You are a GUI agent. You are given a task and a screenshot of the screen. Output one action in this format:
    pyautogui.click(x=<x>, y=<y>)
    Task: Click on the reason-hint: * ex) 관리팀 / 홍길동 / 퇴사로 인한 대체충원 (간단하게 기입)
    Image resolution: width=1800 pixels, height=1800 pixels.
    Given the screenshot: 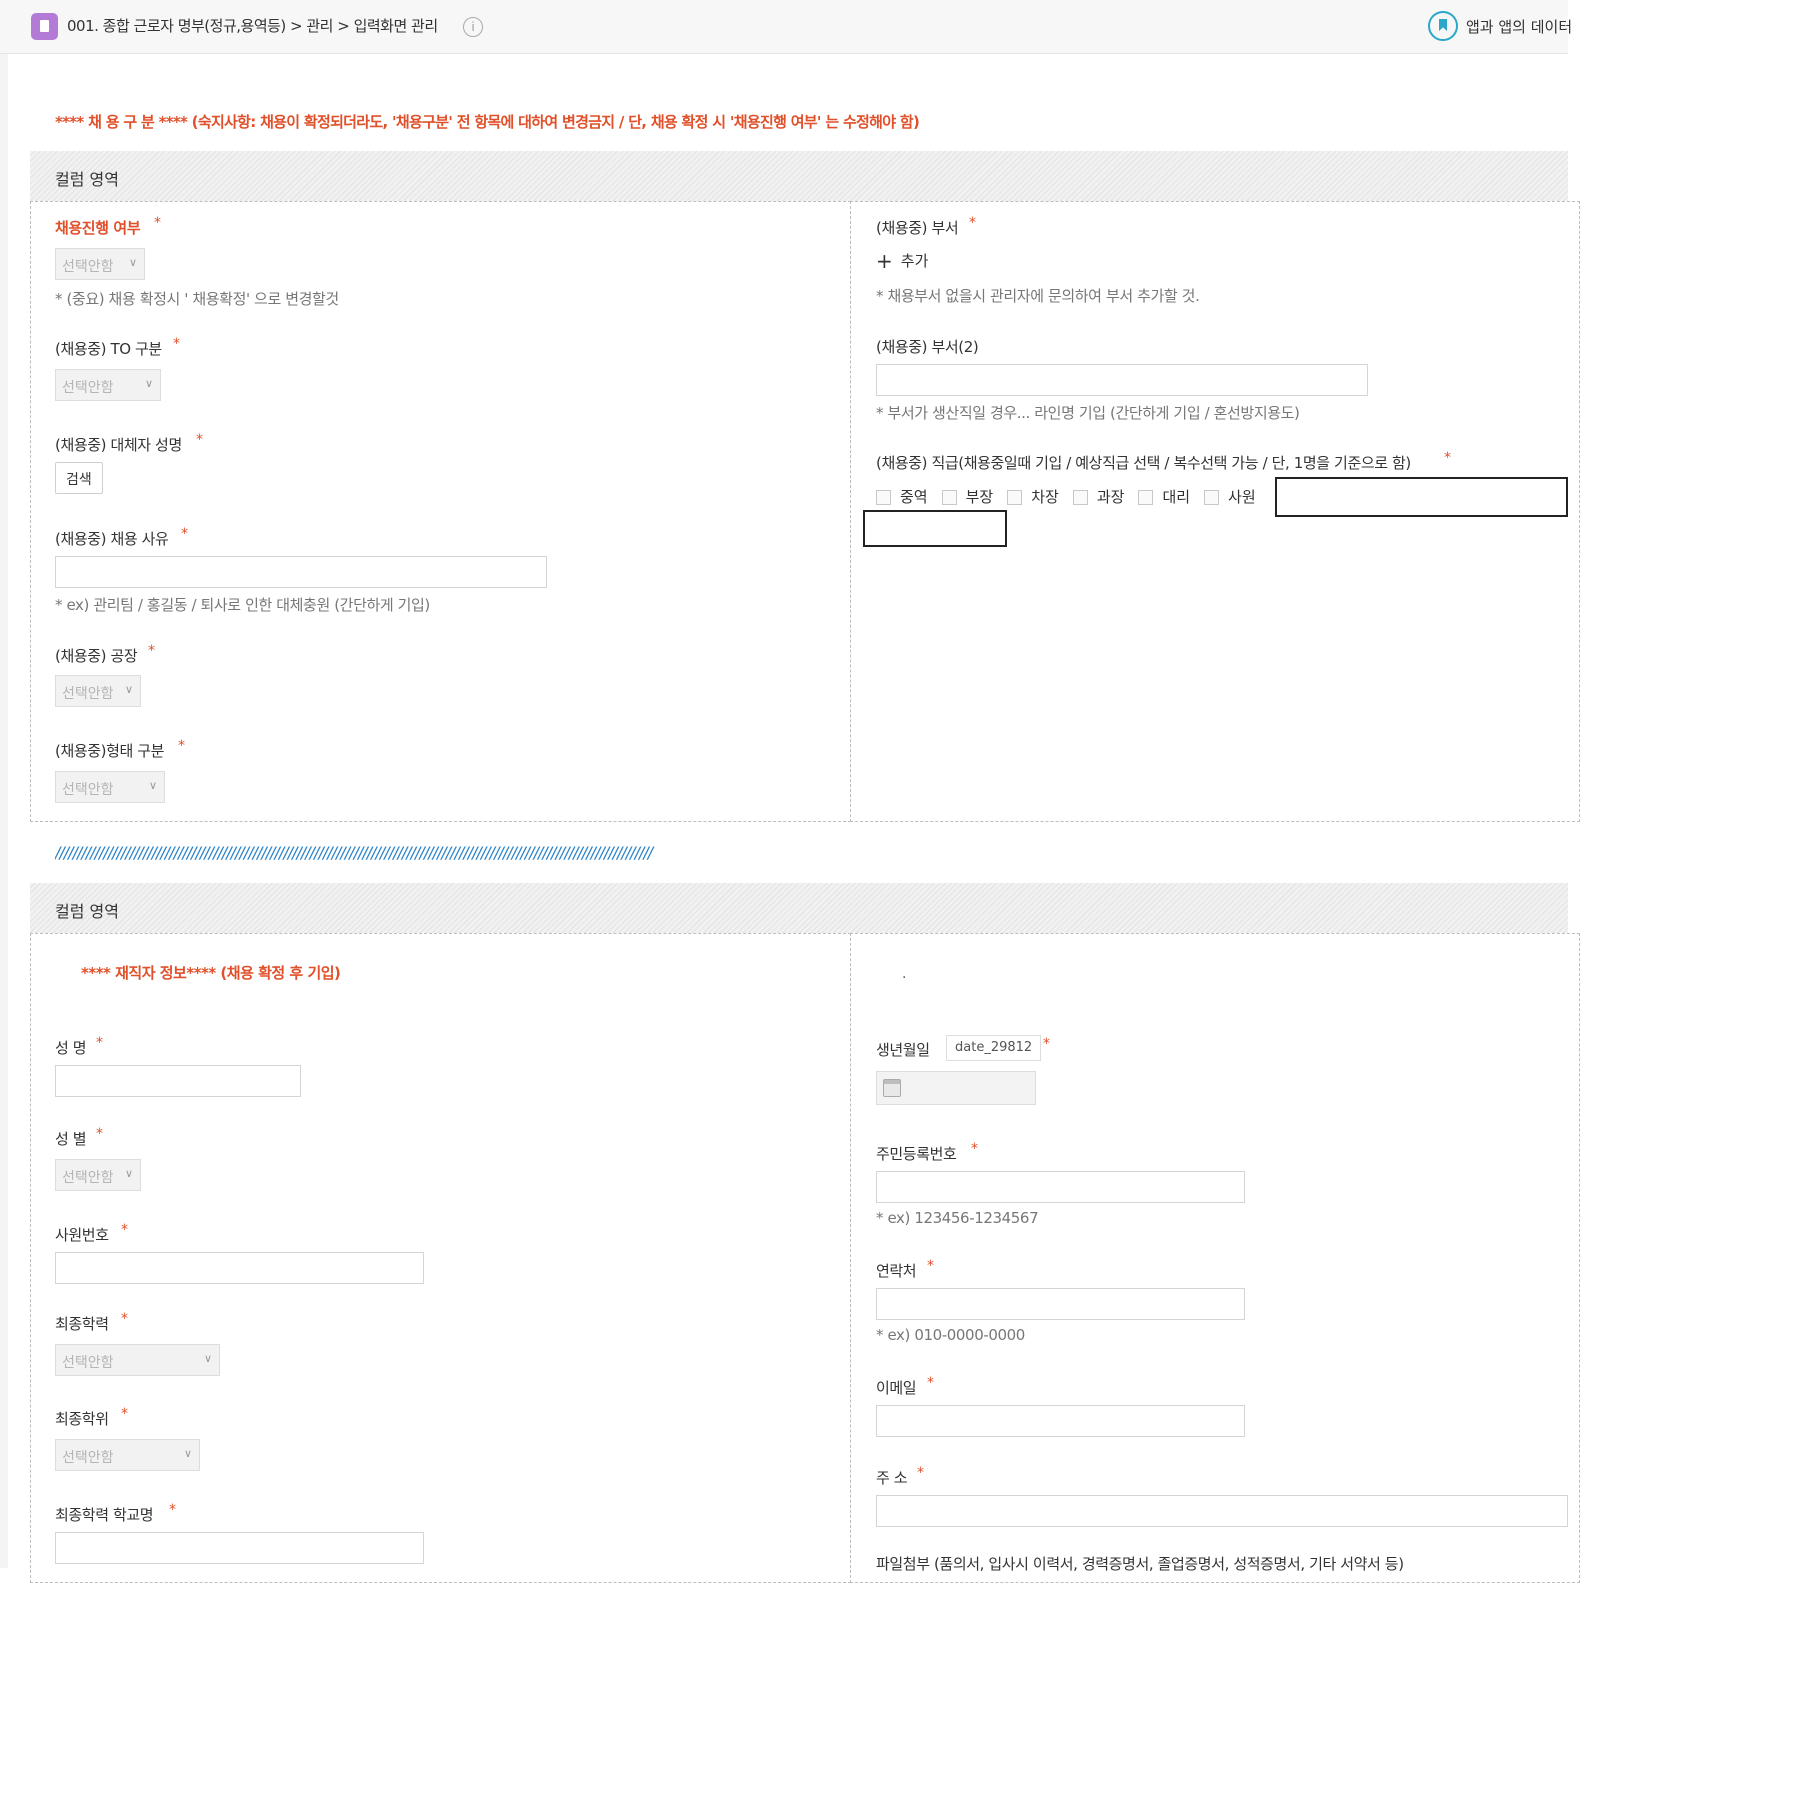 What is the action you would take?
    pyautogui.click(x=242, y=605)
    